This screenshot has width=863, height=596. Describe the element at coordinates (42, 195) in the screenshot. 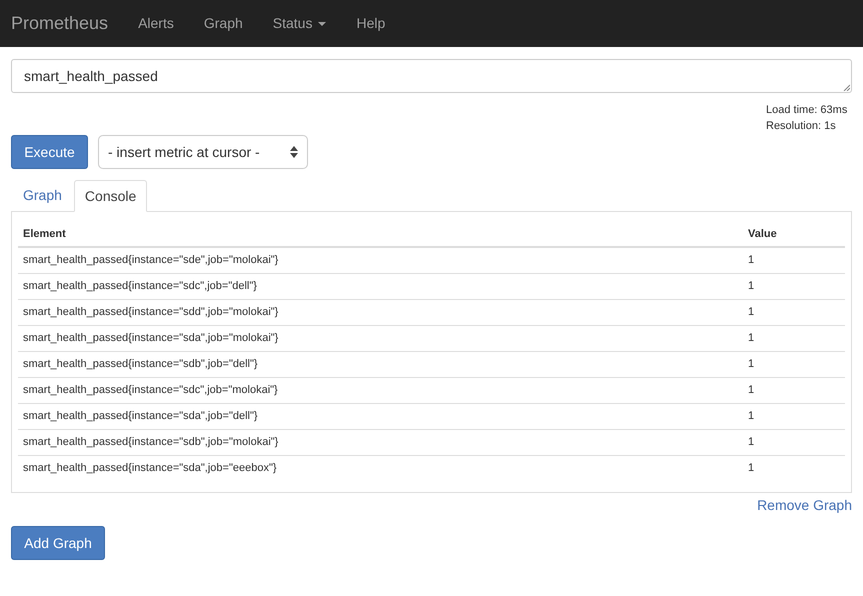

I see `tab: Graph` at that location.